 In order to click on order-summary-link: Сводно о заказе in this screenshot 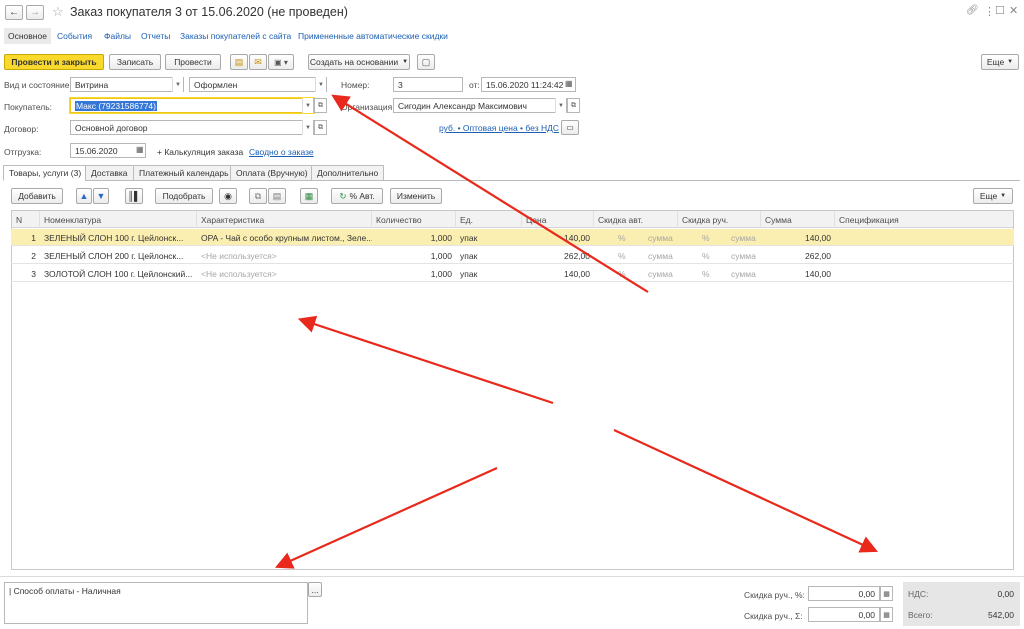, I will do `click(281, 152)`.